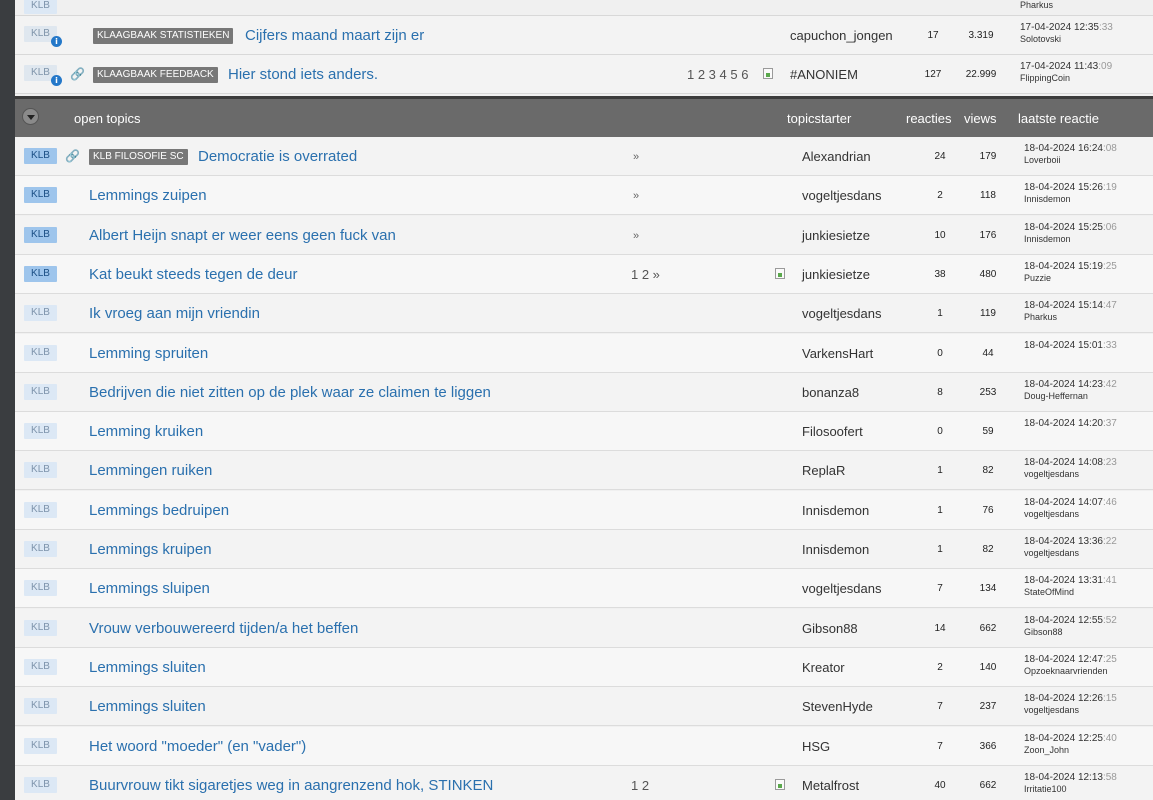  I want to click on last-reply-date: 17-04-2024 12:35:33, so click(1066, 28).